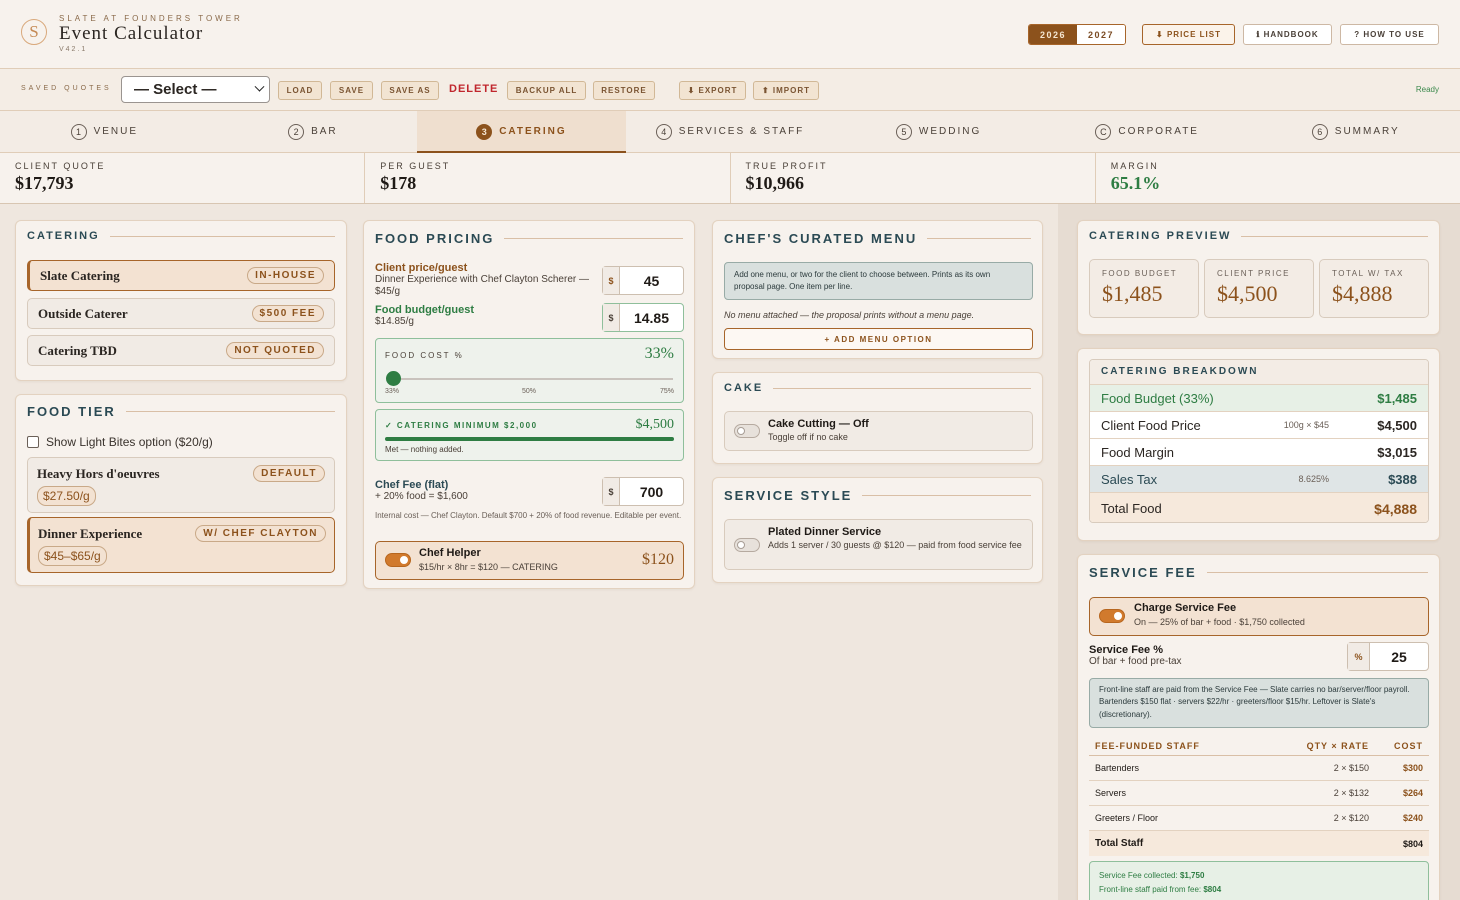 The width and height of the screenshot is (1460, 900). What do you see at coordinates (1306, 425) in the screenshot?
I see `breakdown-meta: 100g × $45` at bounding box center [1306, 425].